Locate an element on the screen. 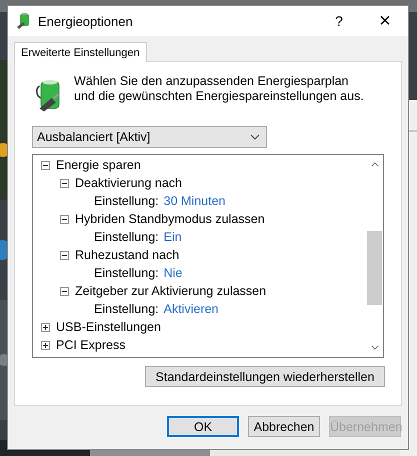 Image resolution: width=417 pixels, height=456 pixels. scroll-thumb is located at coordinates (374, 268).